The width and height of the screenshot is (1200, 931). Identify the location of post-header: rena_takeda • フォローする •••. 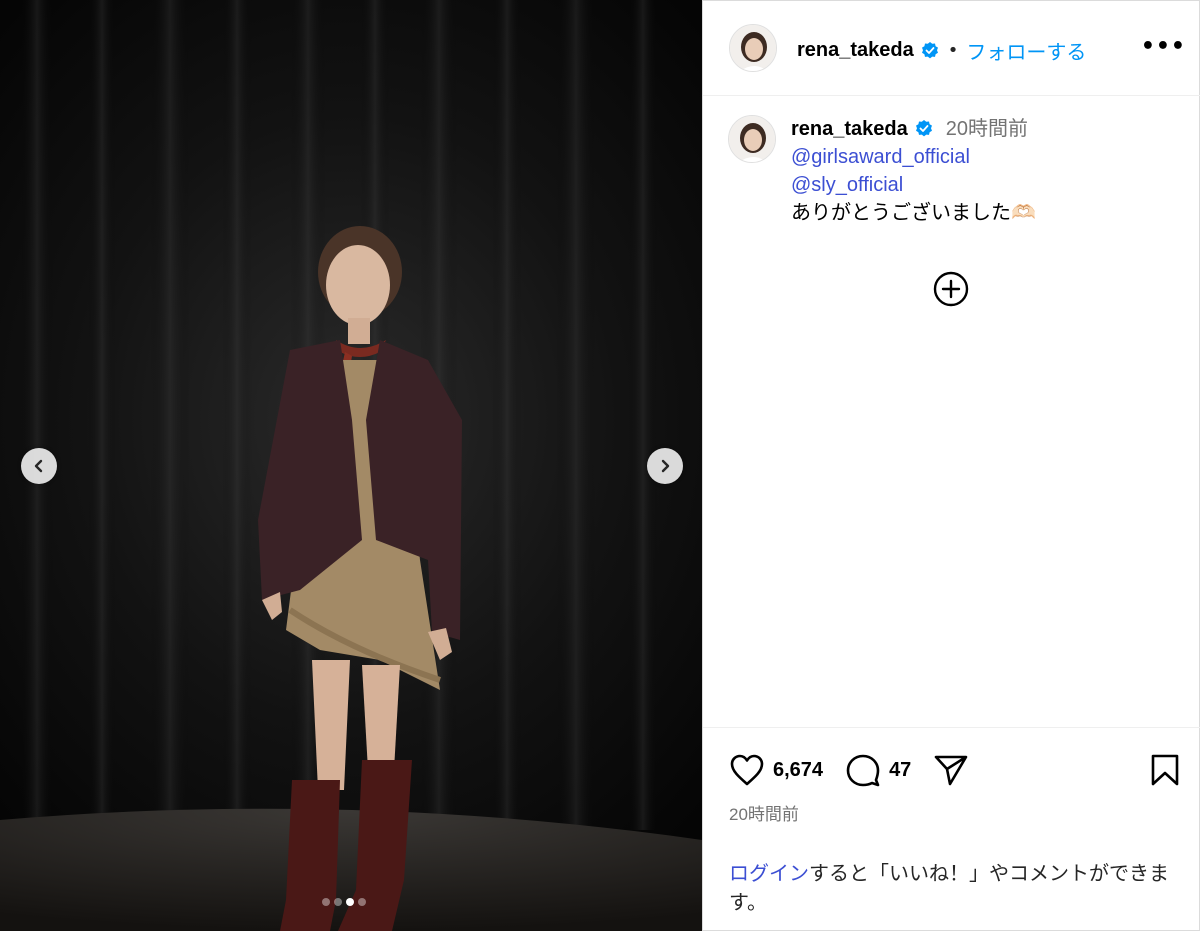
(951, 48).